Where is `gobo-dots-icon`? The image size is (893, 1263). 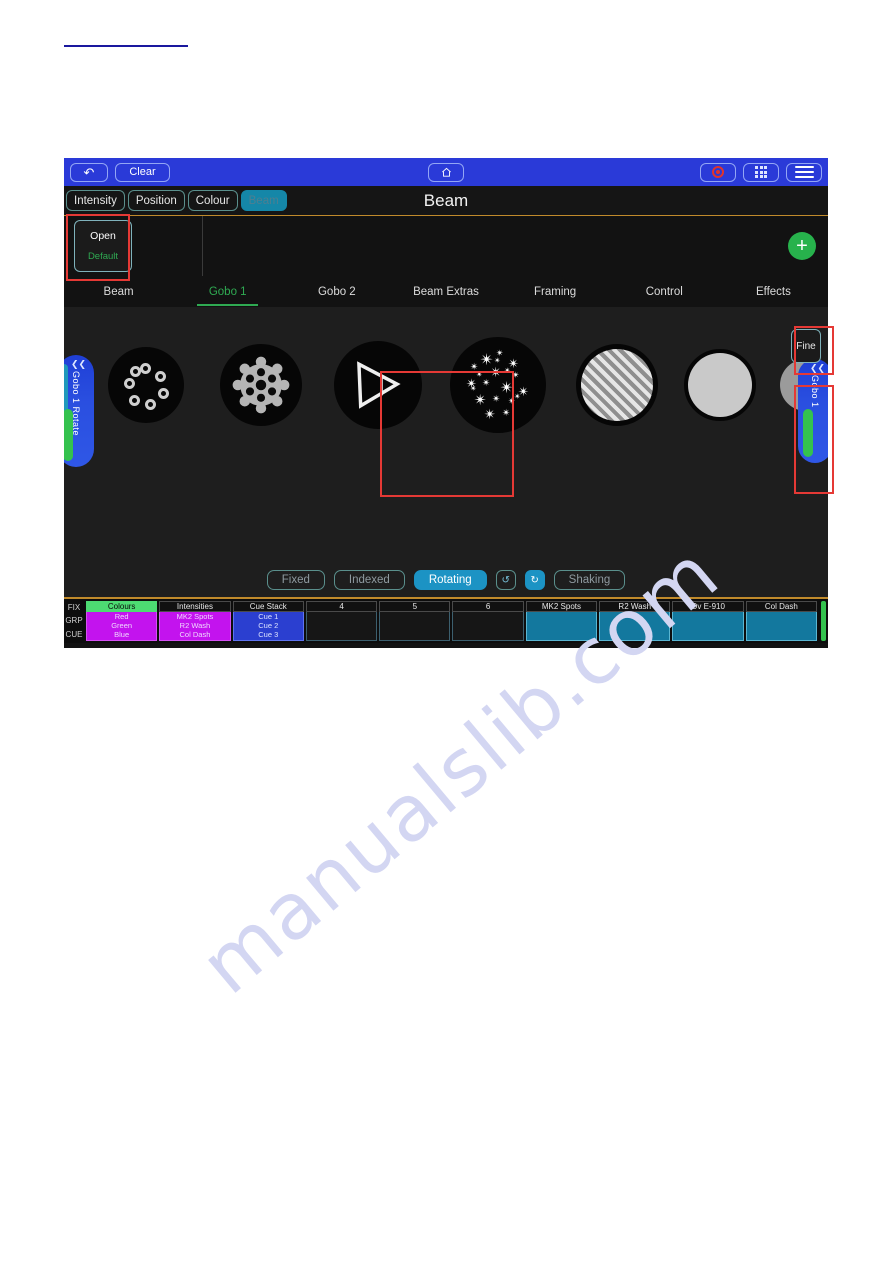
gobo-dots-icon is located at coordinates (146, 385).